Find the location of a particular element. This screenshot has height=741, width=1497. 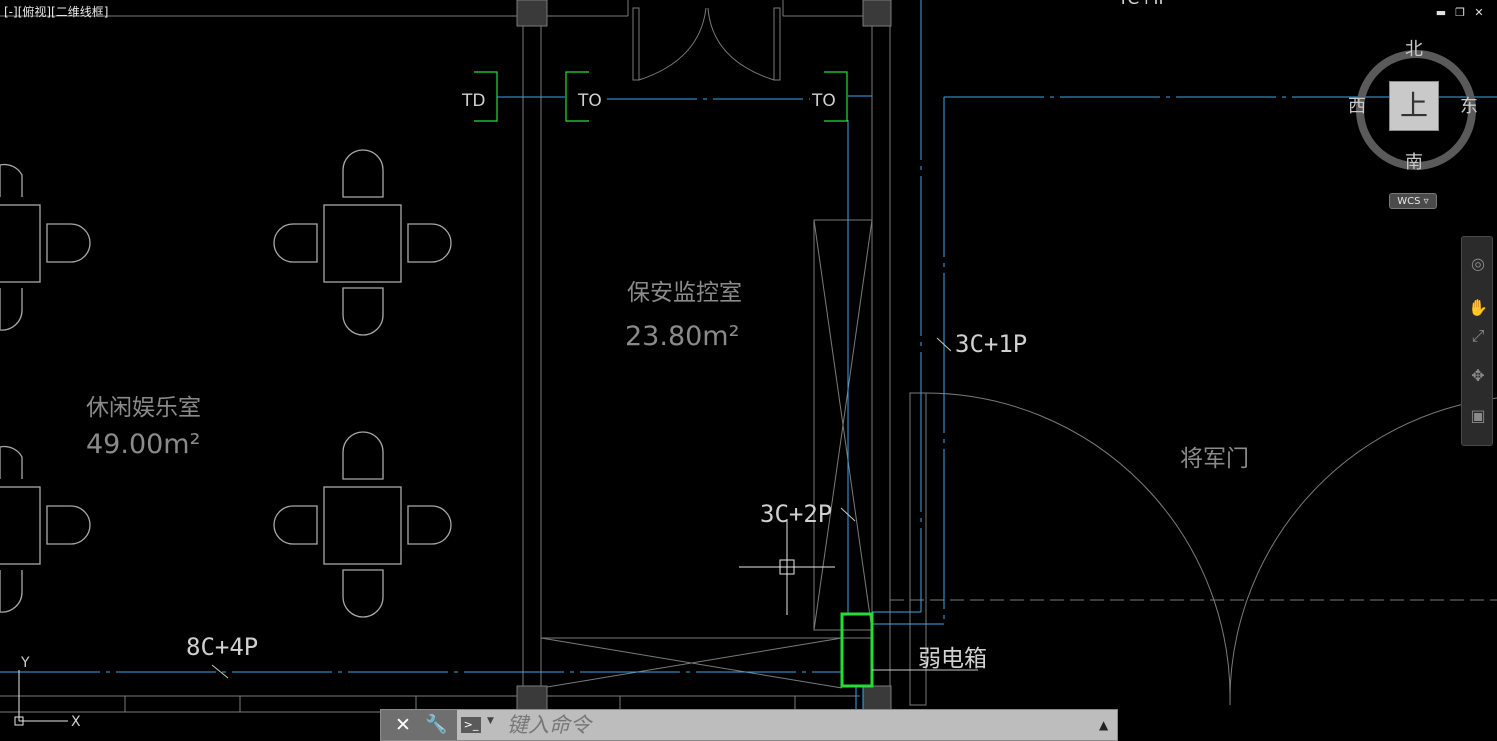

cable-label-3c1p: 3C+1P is located at coordinates (991, 344).